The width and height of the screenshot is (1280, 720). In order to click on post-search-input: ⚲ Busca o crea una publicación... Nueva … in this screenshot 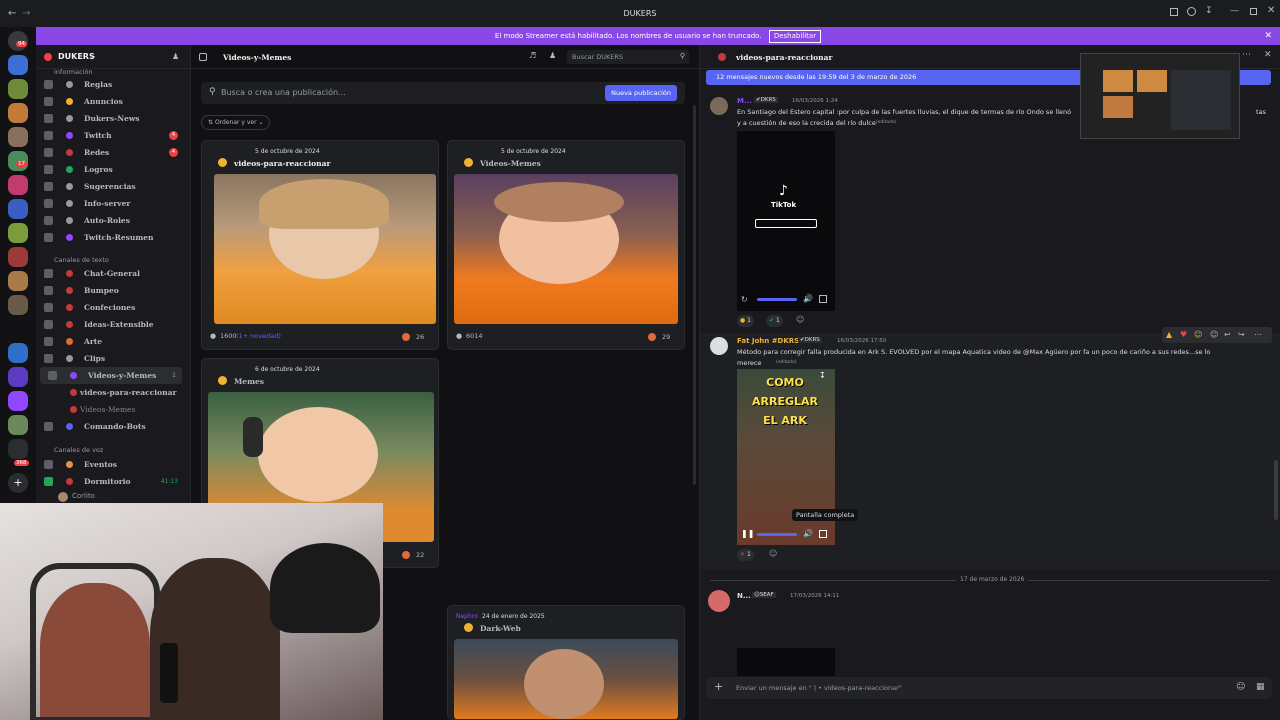, I will do `click(443, 93)`.